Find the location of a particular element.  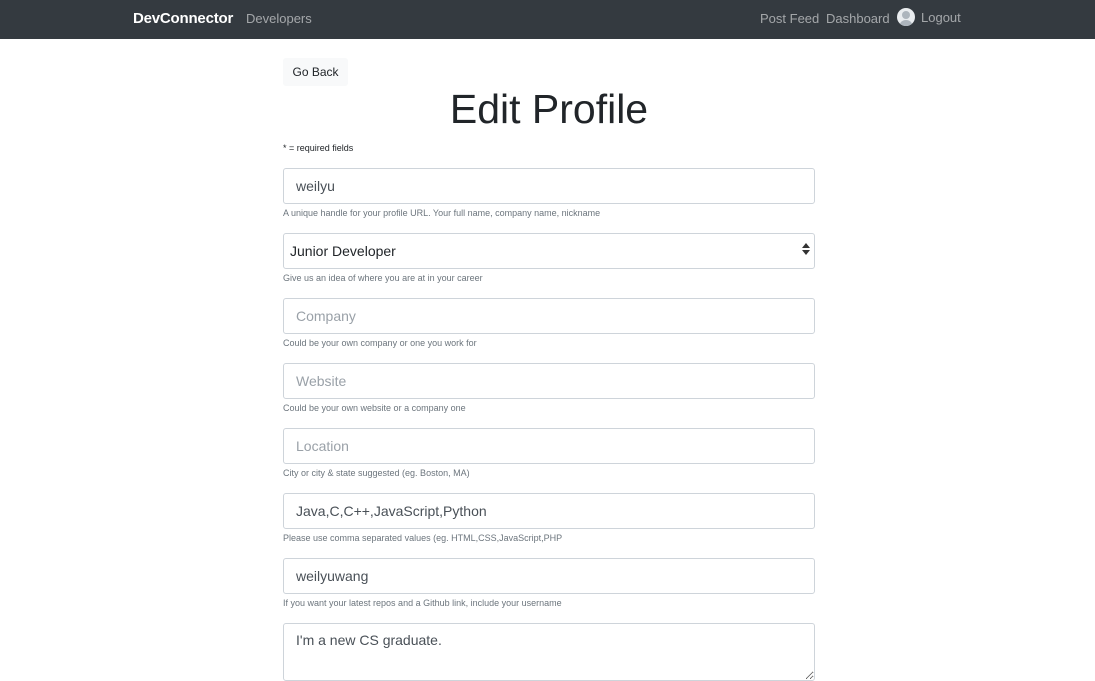

company-input is located at coordinates (549, 316).